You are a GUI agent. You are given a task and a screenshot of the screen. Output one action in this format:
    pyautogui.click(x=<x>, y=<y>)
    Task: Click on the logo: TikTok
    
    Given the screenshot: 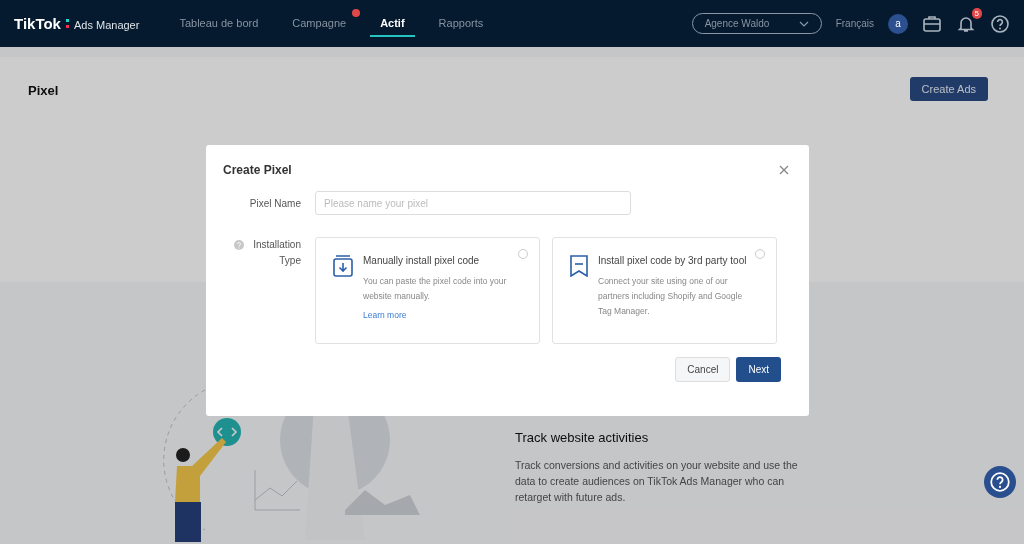 What is the action you would take?
    pyautogui.click(x=37, y=23)
    